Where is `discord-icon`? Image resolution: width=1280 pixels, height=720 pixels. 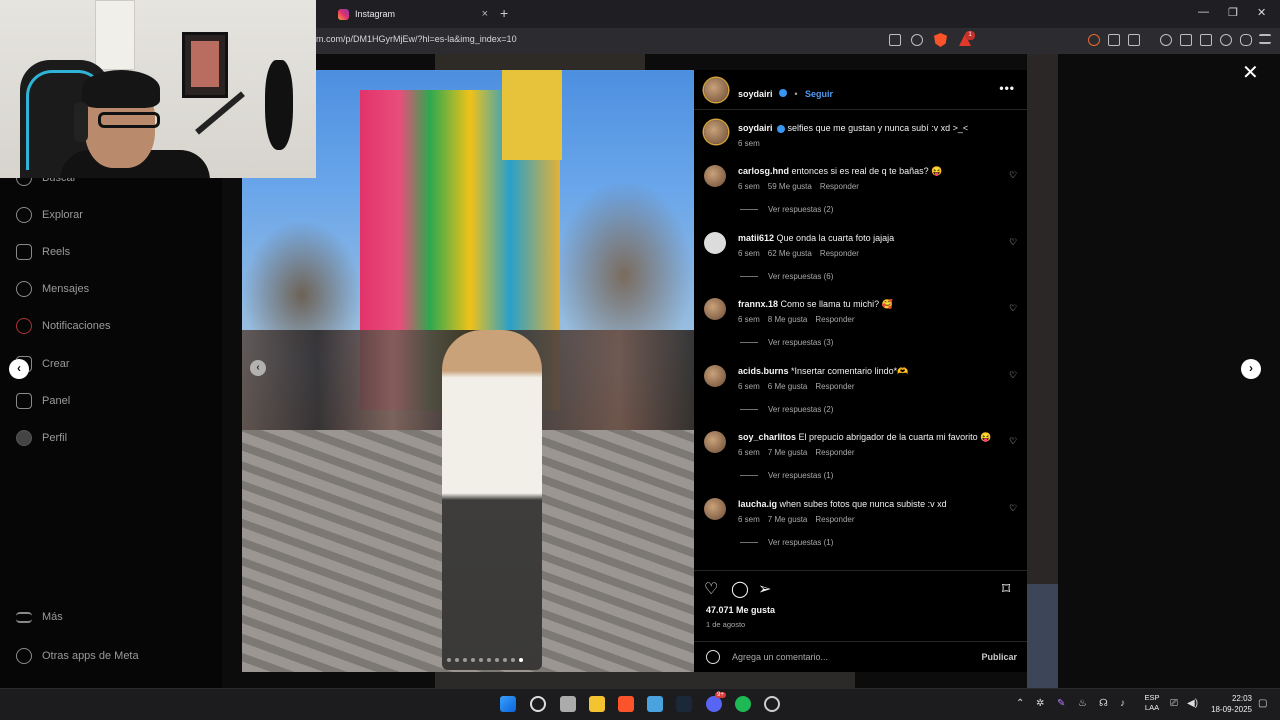
discord-icon is located at coordinates (714, 704).